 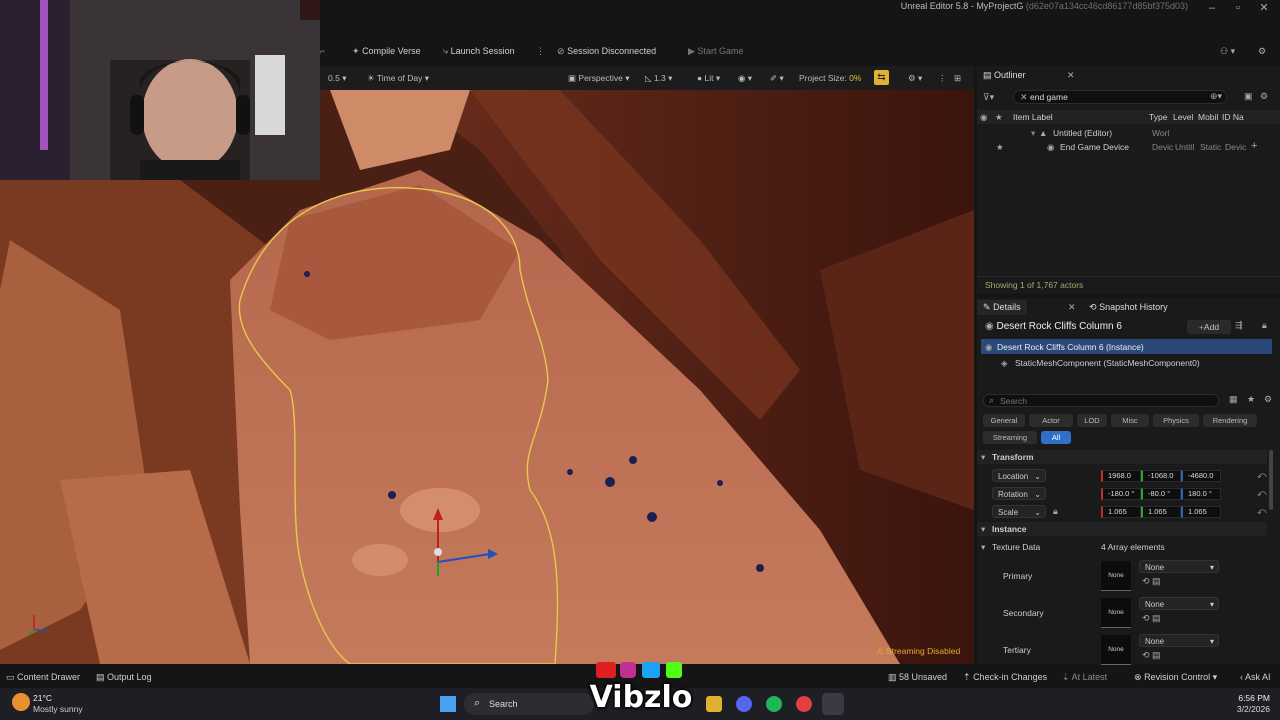 What do you see at coordinates (1002, 307) in the screenshot?
I see `tab-details: ✎ Details` at bounding box center [1002, 307].